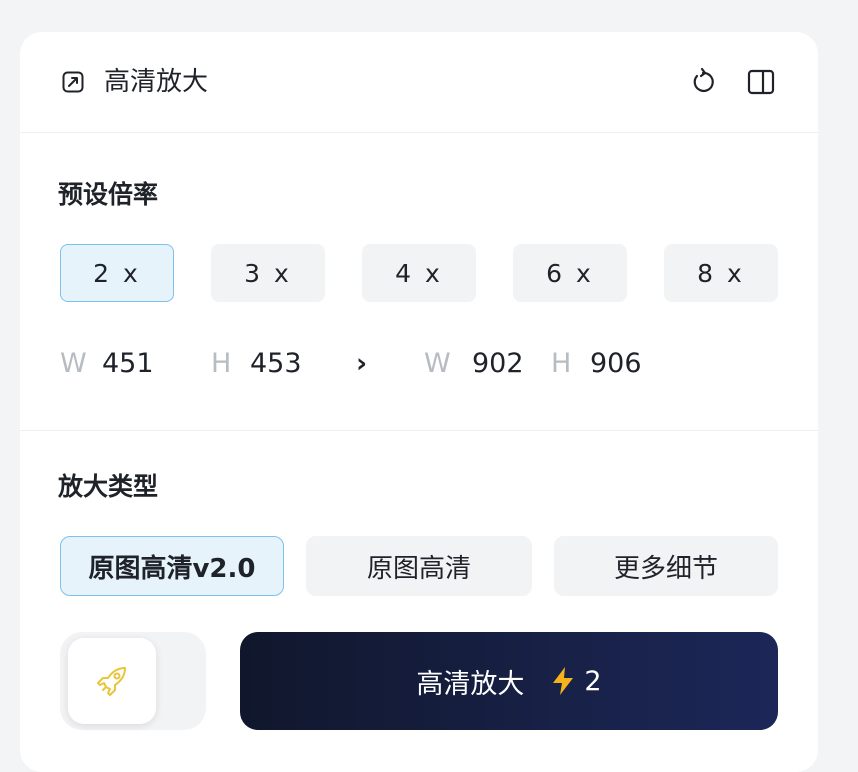  What do you see at coordinates (561, 363) in the screenshot?
I see `target-height-label: H` at bounding box center [561, 363].